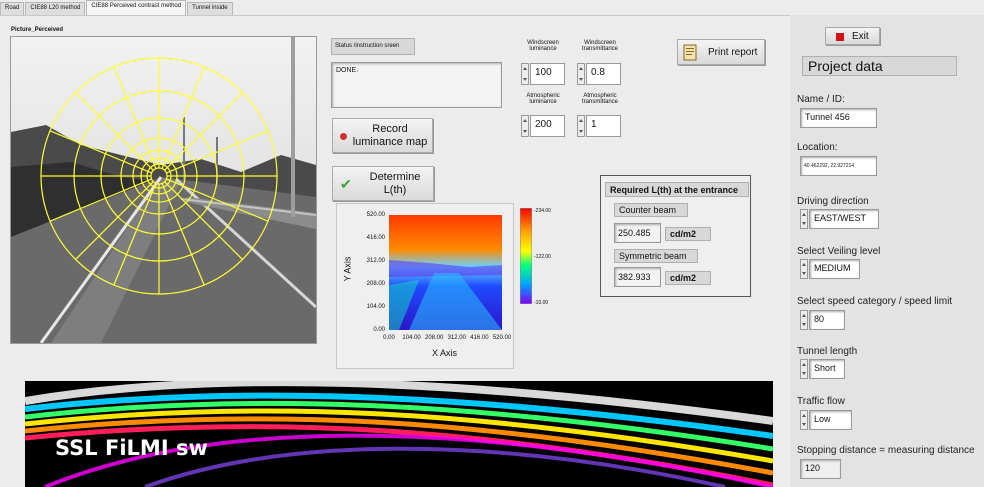  I want to click on stopping-distance-field: 120, so click(820, 469).